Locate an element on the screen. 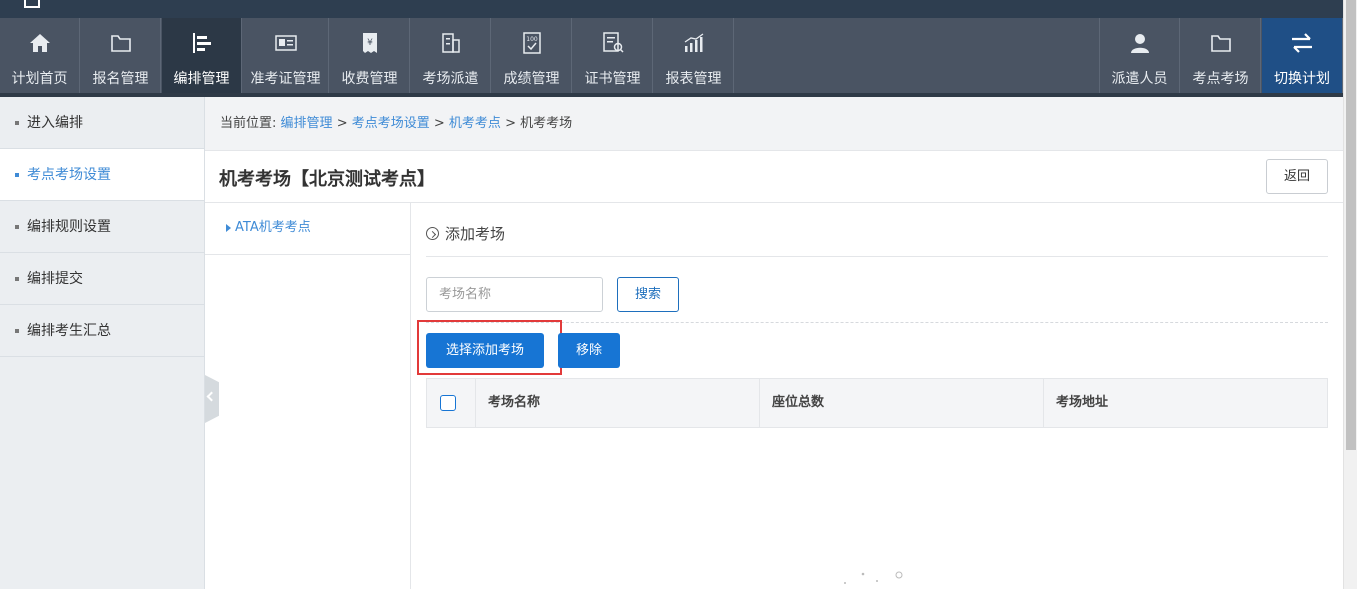  building-icon is located at coordinates (450, 43).